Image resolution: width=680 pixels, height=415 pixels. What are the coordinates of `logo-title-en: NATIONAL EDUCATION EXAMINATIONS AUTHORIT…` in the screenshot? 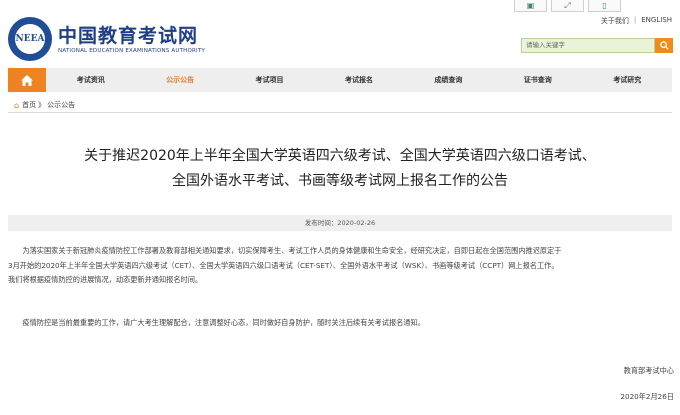 It's located at (131, 50).